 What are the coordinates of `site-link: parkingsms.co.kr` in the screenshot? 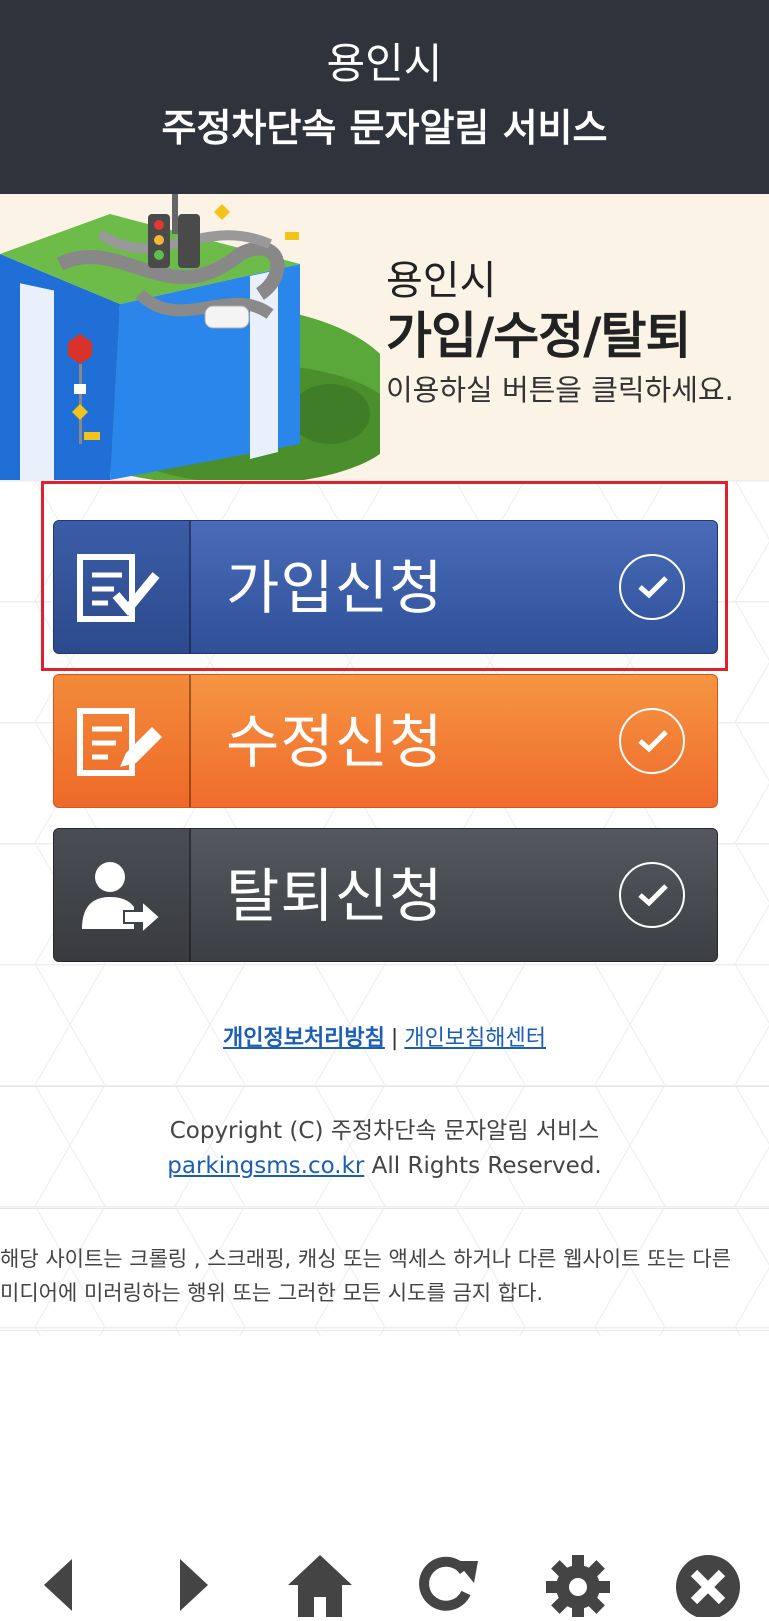 It's located at (265, 1166).